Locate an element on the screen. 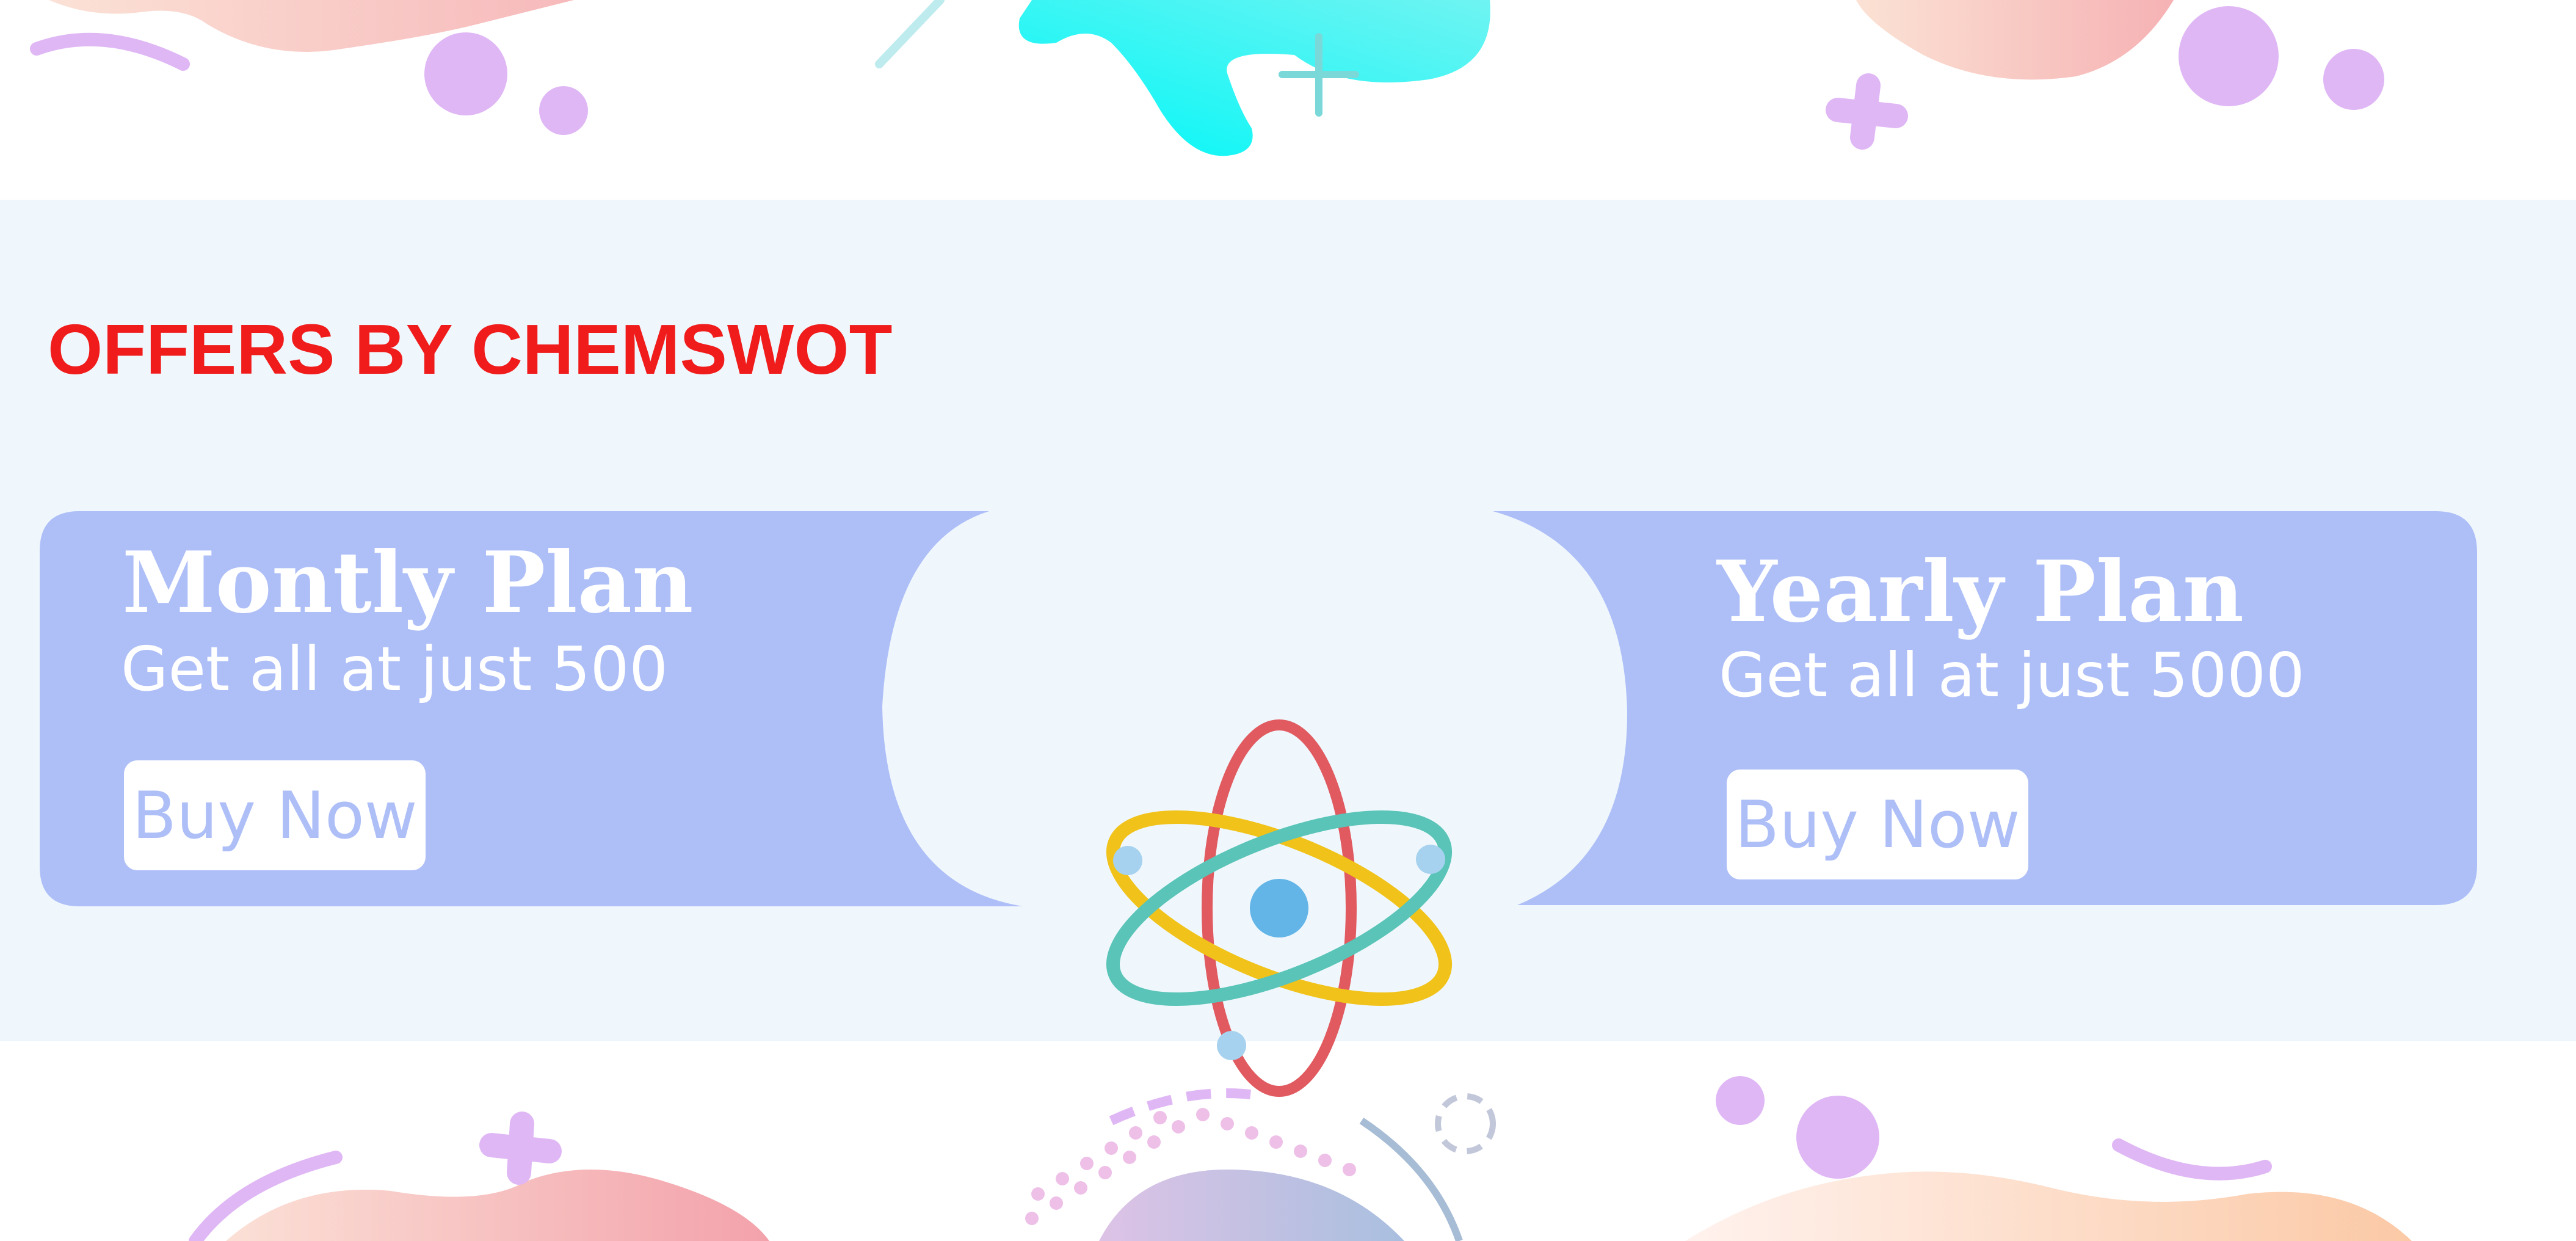 This screenshot has width=2576, height=1241. monthly-plan-title: Montly Plan is located at coordinates (408, 582).